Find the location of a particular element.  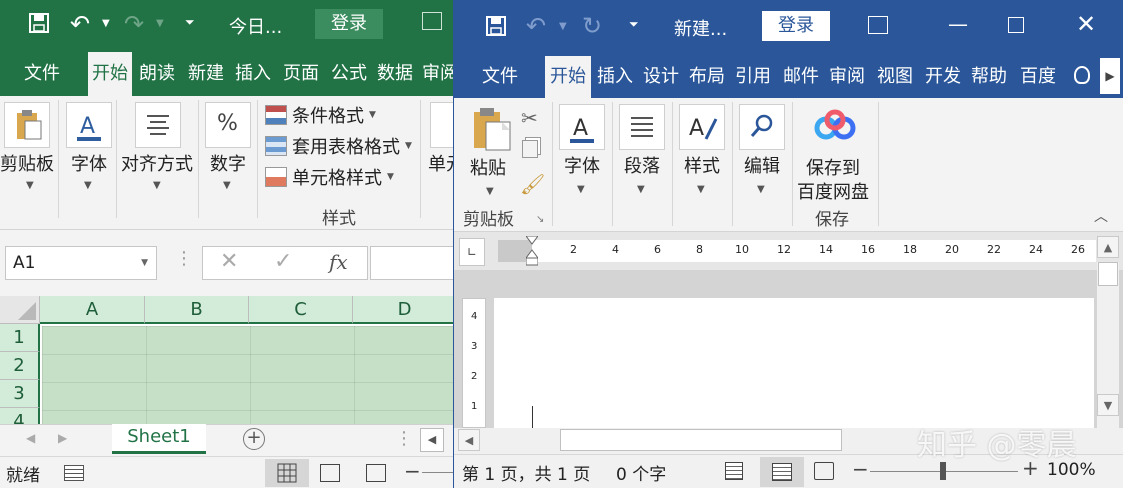

enter-icon: ✓ is located at coordinates (283, 261).